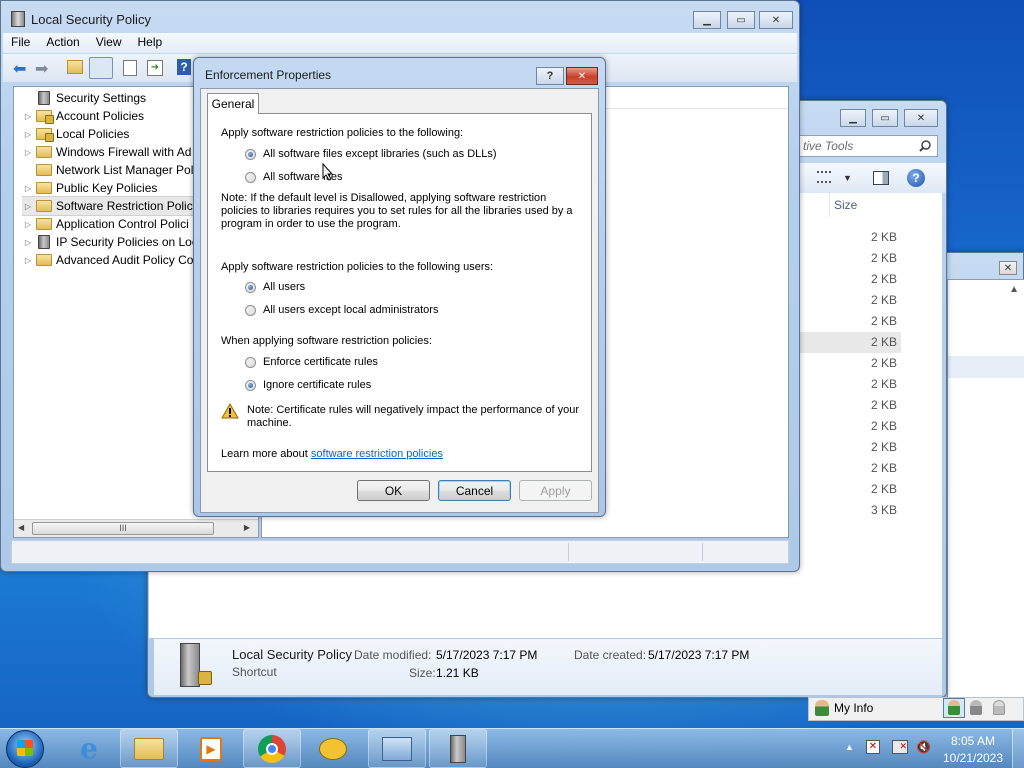  Describe the element at coordinates (954, 707) in the screenshot. I see `person-icon` at that location.